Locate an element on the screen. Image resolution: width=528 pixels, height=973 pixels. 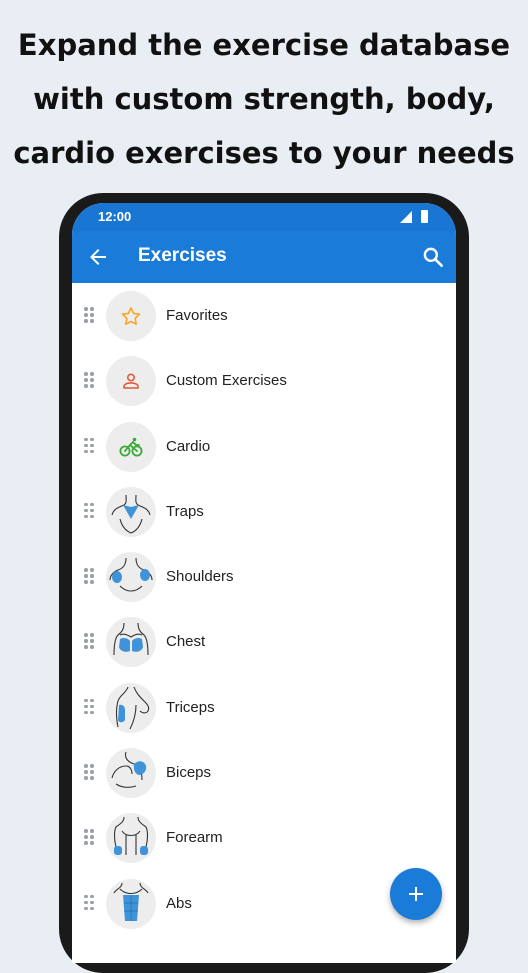
list-item-label: Forearm is located at coordinates (194, 838).